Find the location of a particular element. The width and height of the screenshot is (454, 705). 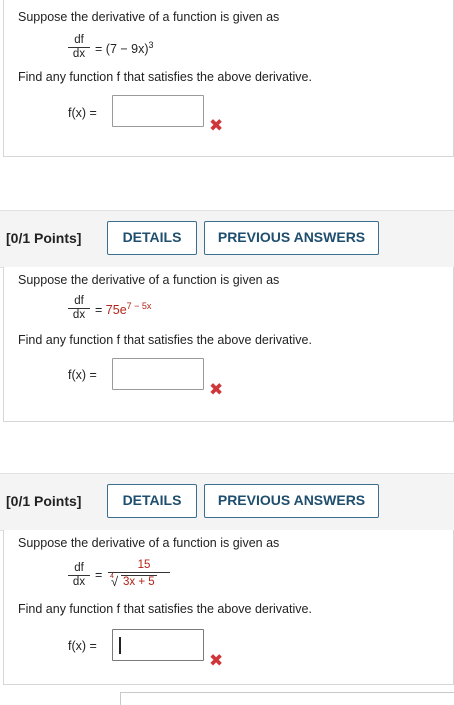

question-1-rhs: = (7 − 9x)3 is located at coordinates (124, 48).